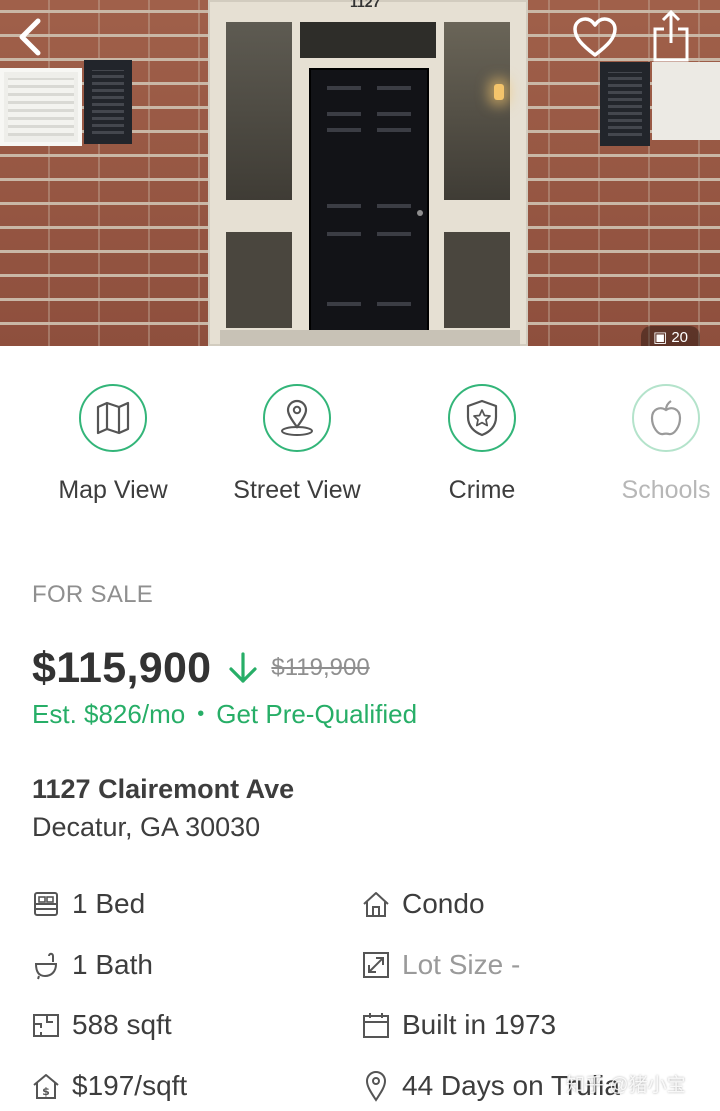 The image size is (720, 1111). Describe the element at coordinates (477, 111) in the screenshot. I see `sidelight-right` at that location.